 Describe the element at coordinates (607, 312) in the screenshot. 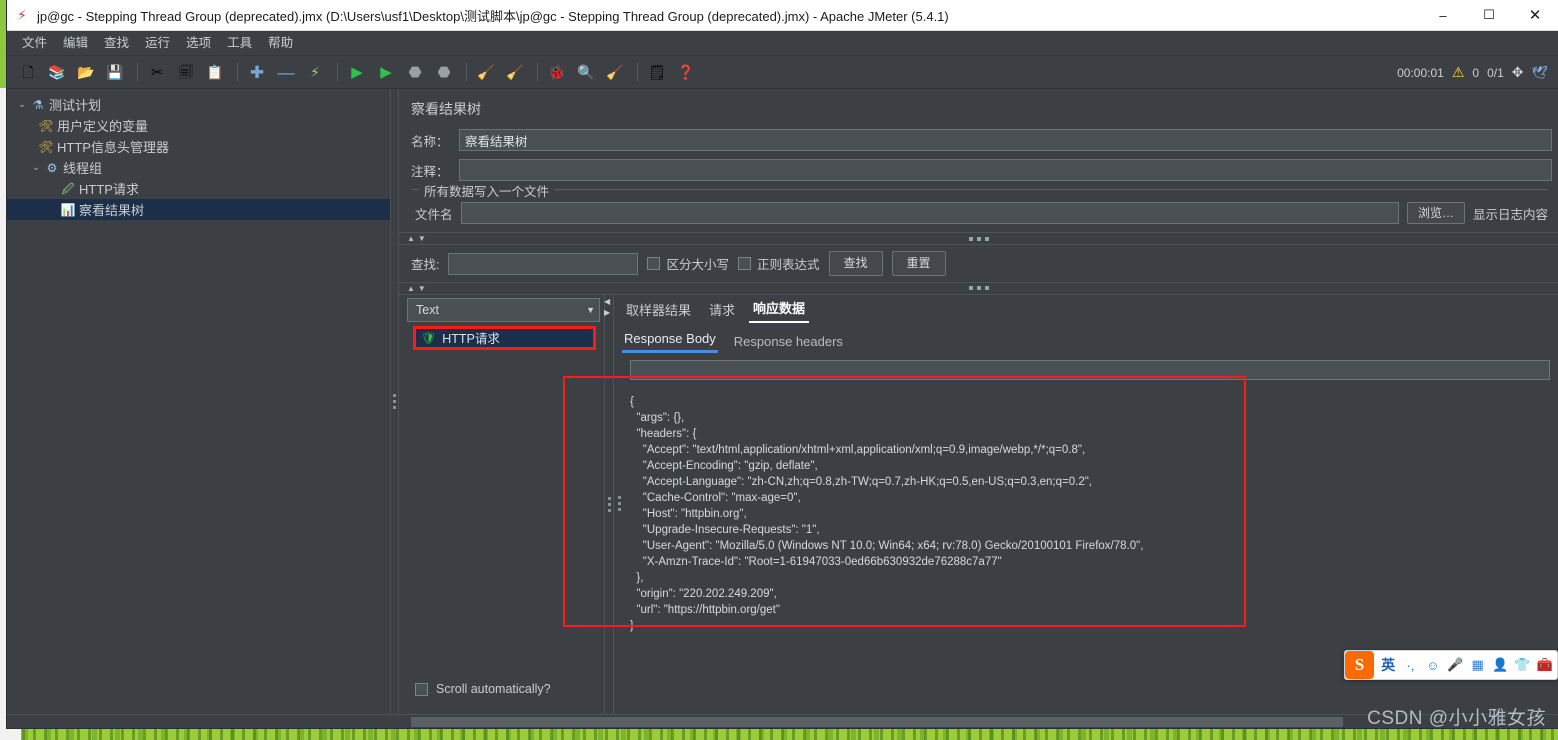

I see `tab-scroll-right-icon: ▶` at that location.